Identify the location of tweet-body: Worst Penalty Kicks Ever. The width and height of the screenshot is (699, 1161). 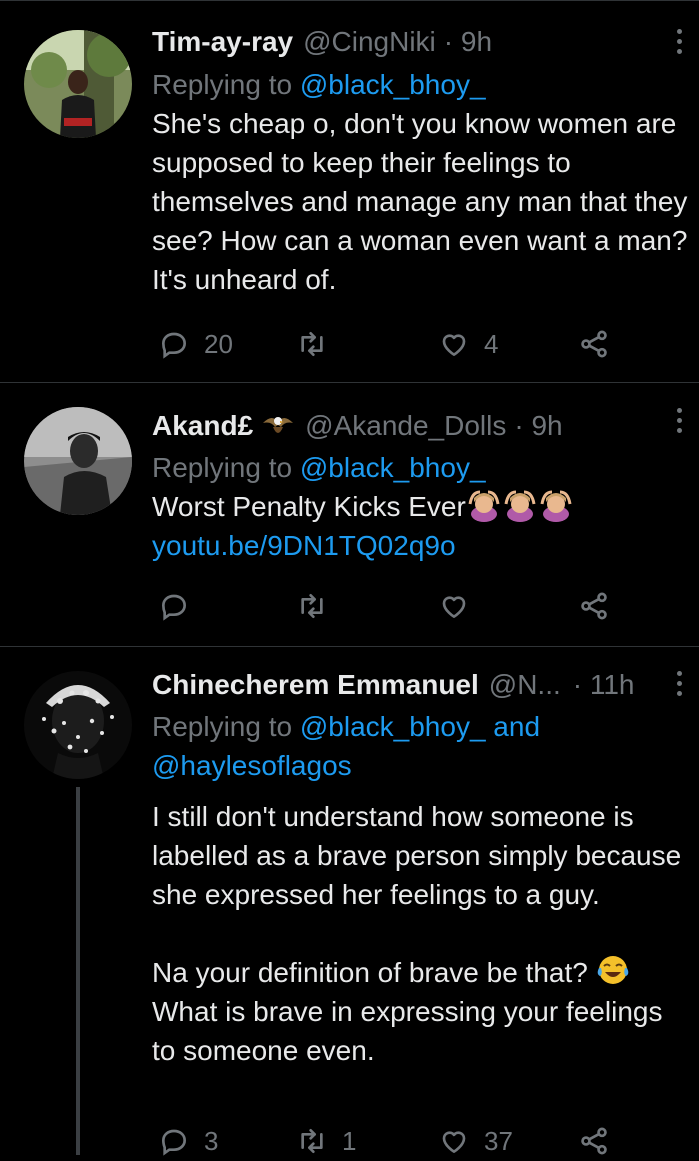
(422, 506).